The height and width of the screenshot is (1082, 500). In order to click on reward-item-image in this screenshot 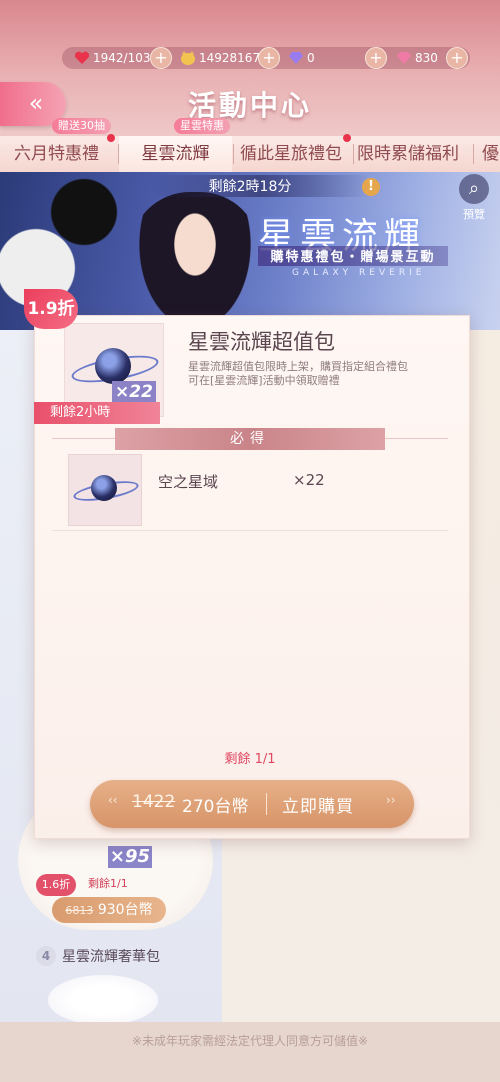, I will do `click(105, 490)`.